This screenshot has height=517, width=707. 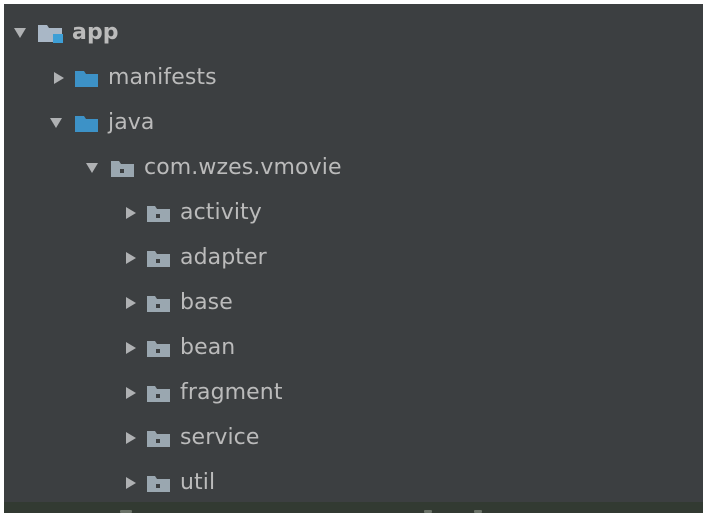 What do you see at coordinates (51, 33) in the screenshot?
I see `module-folder-icon` at bounding box center [51, 33].